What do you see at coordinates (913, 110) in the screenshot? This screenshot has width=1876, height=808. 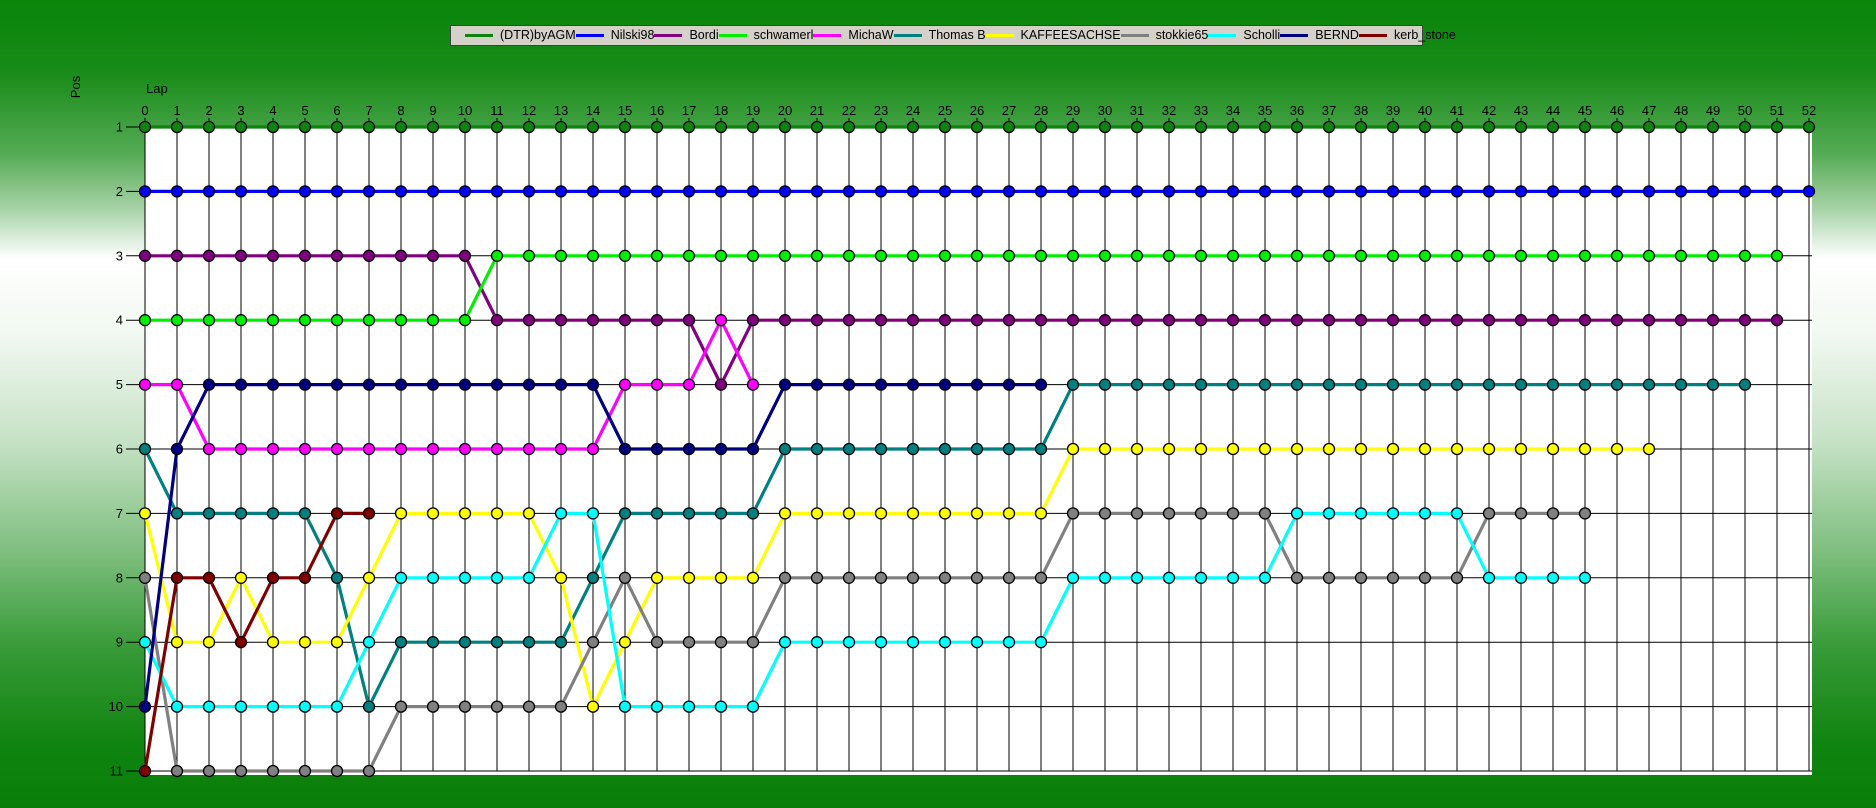 I see `x-tick-label: 24` at bounding box center [913, 110].